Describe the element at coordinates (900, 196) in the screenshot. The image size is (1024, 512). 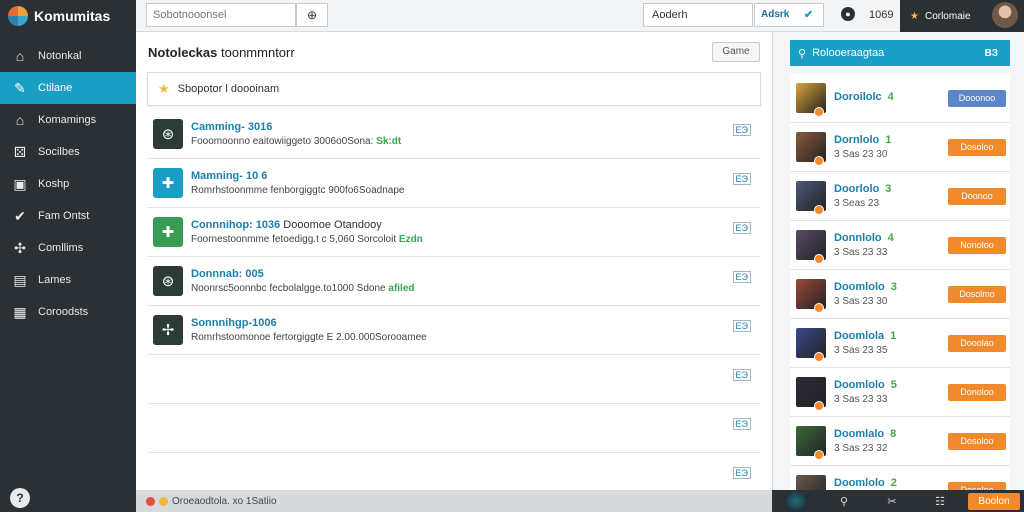
I see `game-row: Doorlolo 3 3 Seas 23 Doonoo` at that location.